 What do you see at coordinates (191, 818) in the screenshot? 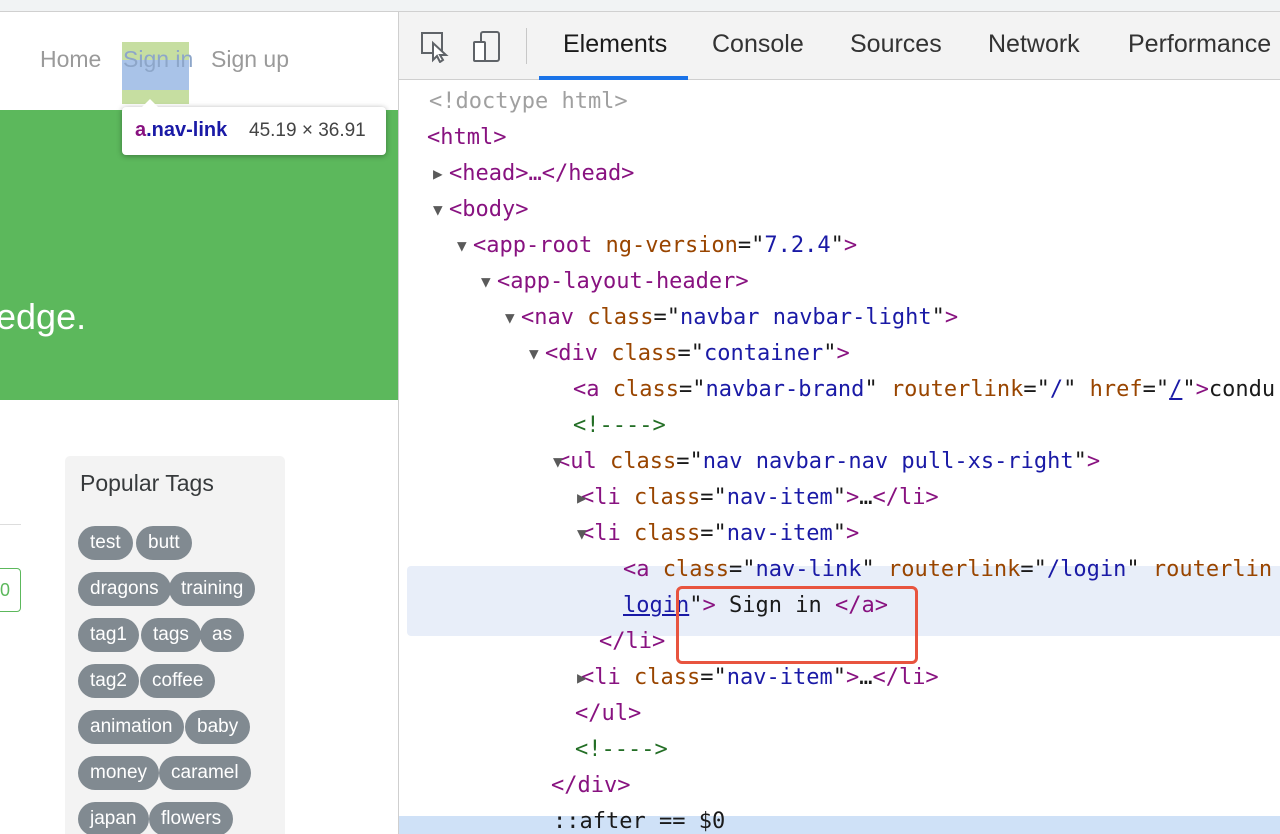
I see `tag-pill: flowers` at bounding box center [191, 818].